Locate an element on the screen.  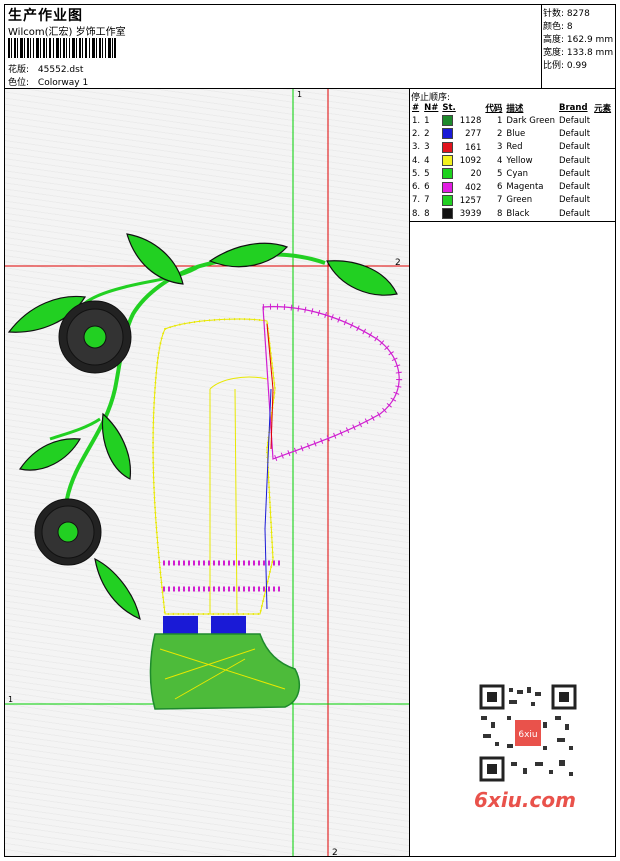
cell-description: Magenta is located at coordinates (525, 187).